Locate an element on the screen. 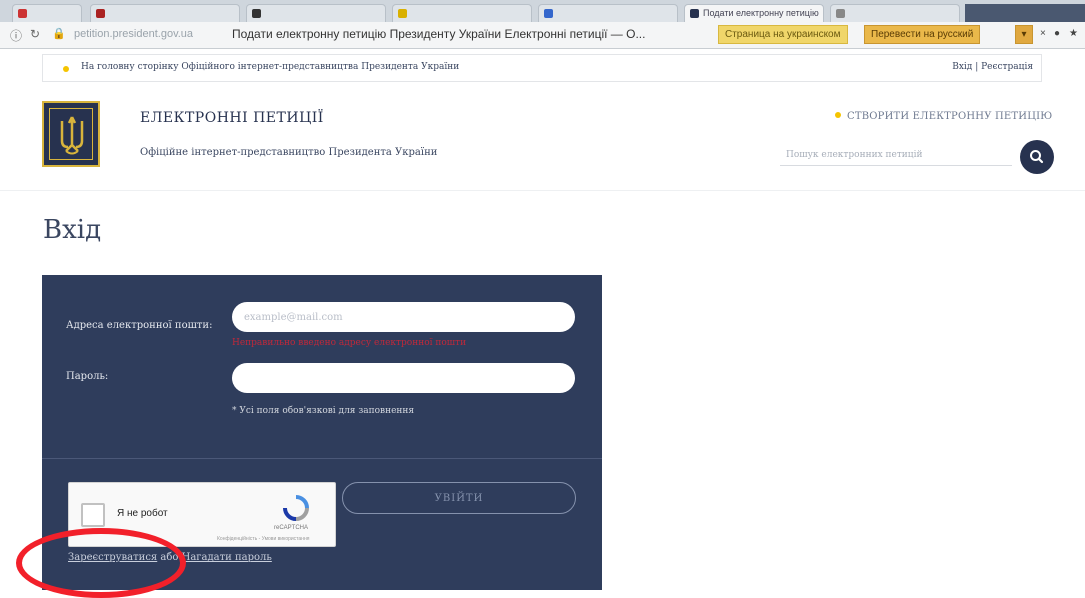  login-submit-button: УВІЙТИ is located at coordinates (459, 498).